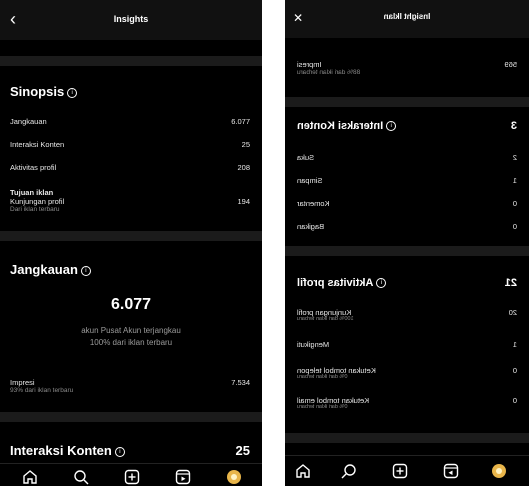  I want to click on row-label: Suka, so click(306, 157).